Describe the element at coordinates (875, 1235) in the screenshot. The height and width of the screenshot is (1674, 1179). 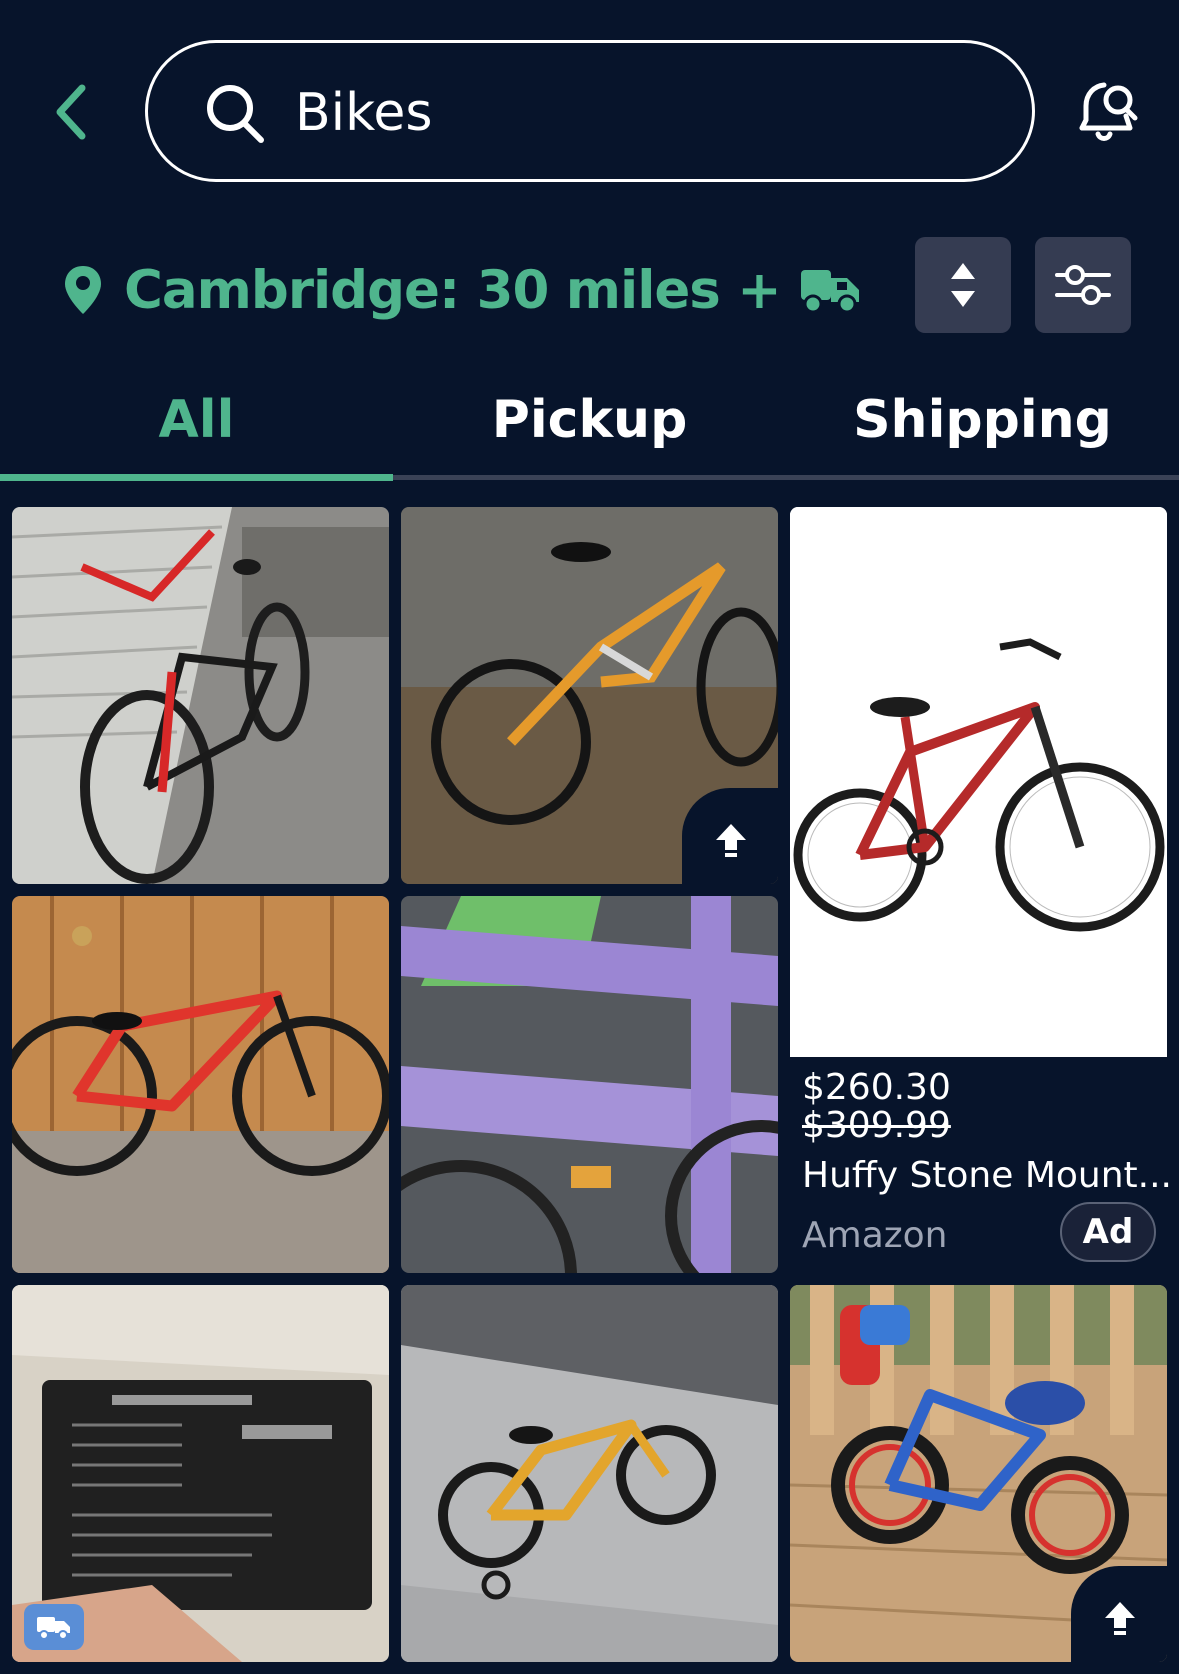
I see `ad-seller: Amazon` at that location.